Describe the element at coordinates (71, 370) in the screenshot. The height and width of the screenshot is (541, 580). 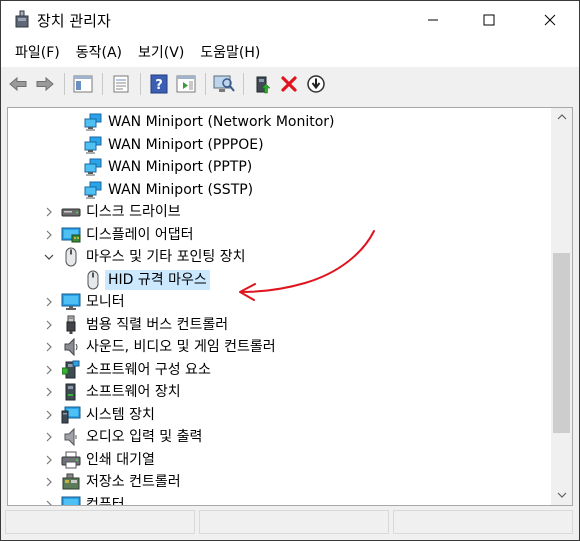
I see `software-component-icon` at that location.